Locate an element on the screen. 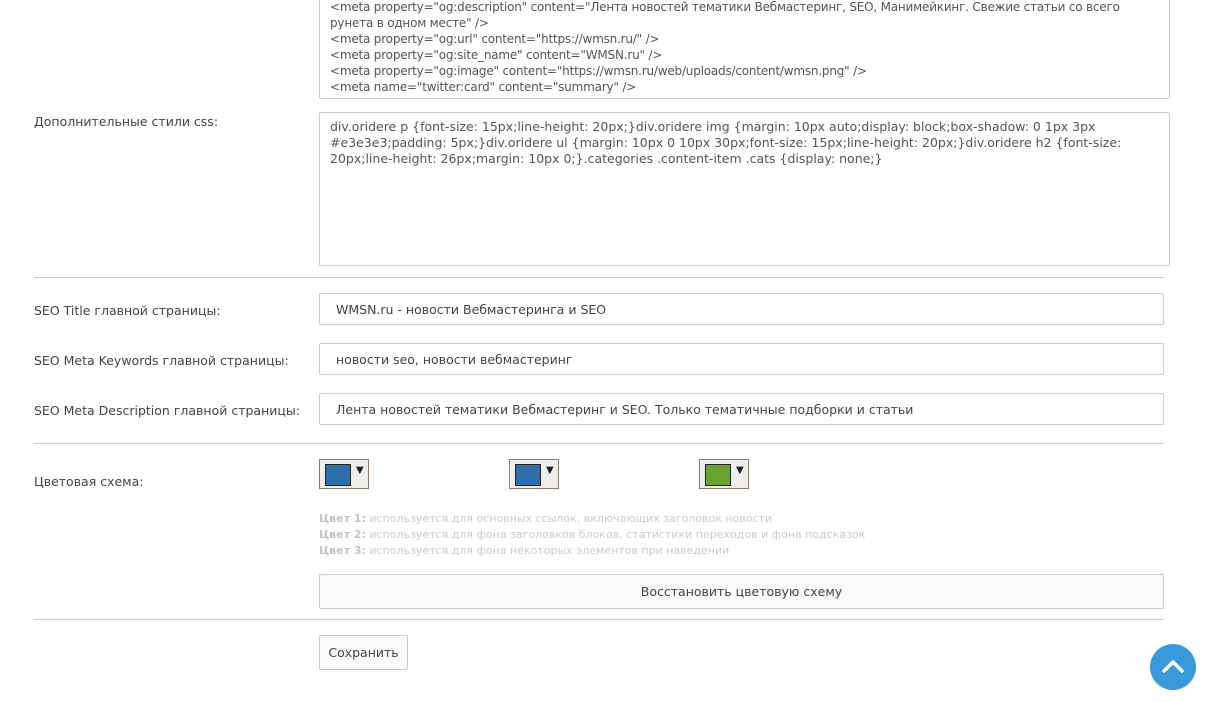 This screenshot has height=702, width=1206. help-key: Цвет 3: is located at coordinates (342, 550).